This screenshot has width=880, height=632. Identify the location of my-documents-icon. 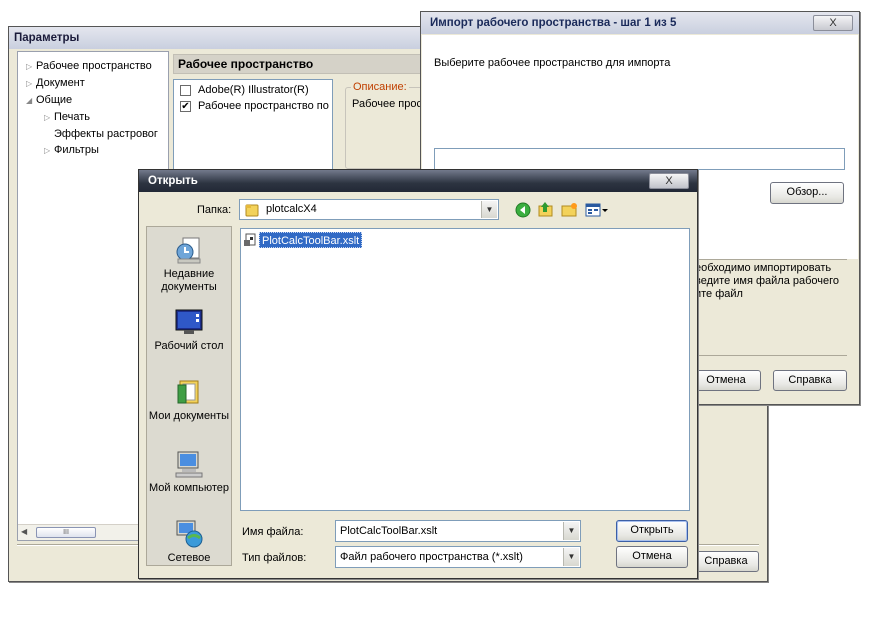
(188, 392).